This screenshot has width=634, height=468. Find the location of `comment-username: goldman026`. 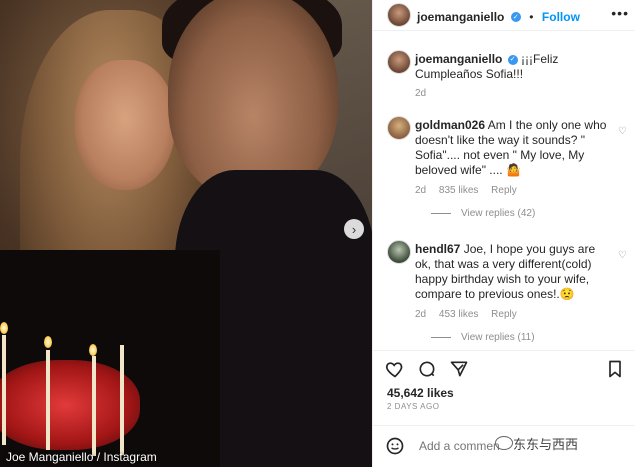

comment-username: goldman026 is located at coordinates (450, 125).